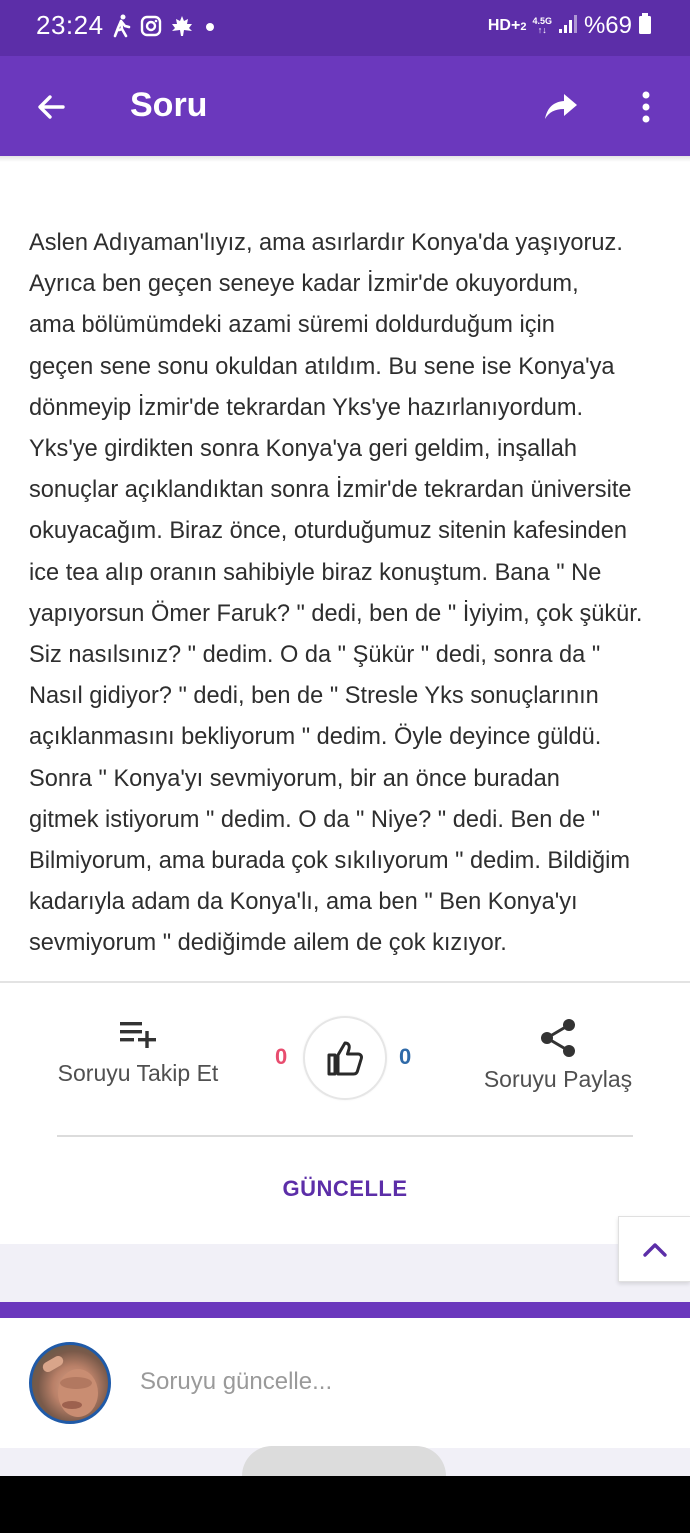 Image resolution: width=690 pixels, height=1533 pixels. Describe the element at coordinates (345, 28) in the screenshot. I see `status-bar: 23:24 HD+2 4.5G ↑↓ %69` at that location.